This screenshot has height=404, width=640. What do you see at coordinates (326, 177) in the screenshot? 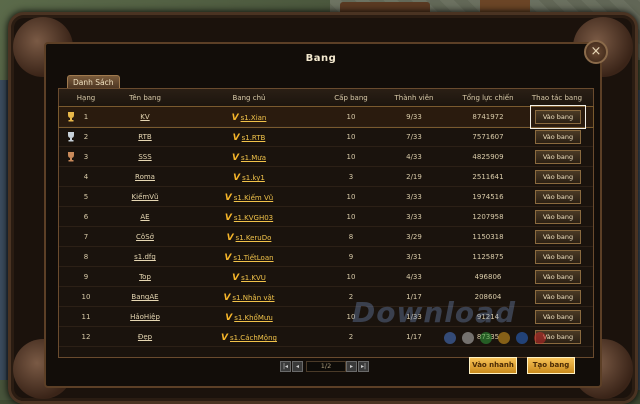
I see `table-row: 4 Roma Vs1.ky1 3 2/19 2511641 Vào bang` at bounding box center [326, 177].